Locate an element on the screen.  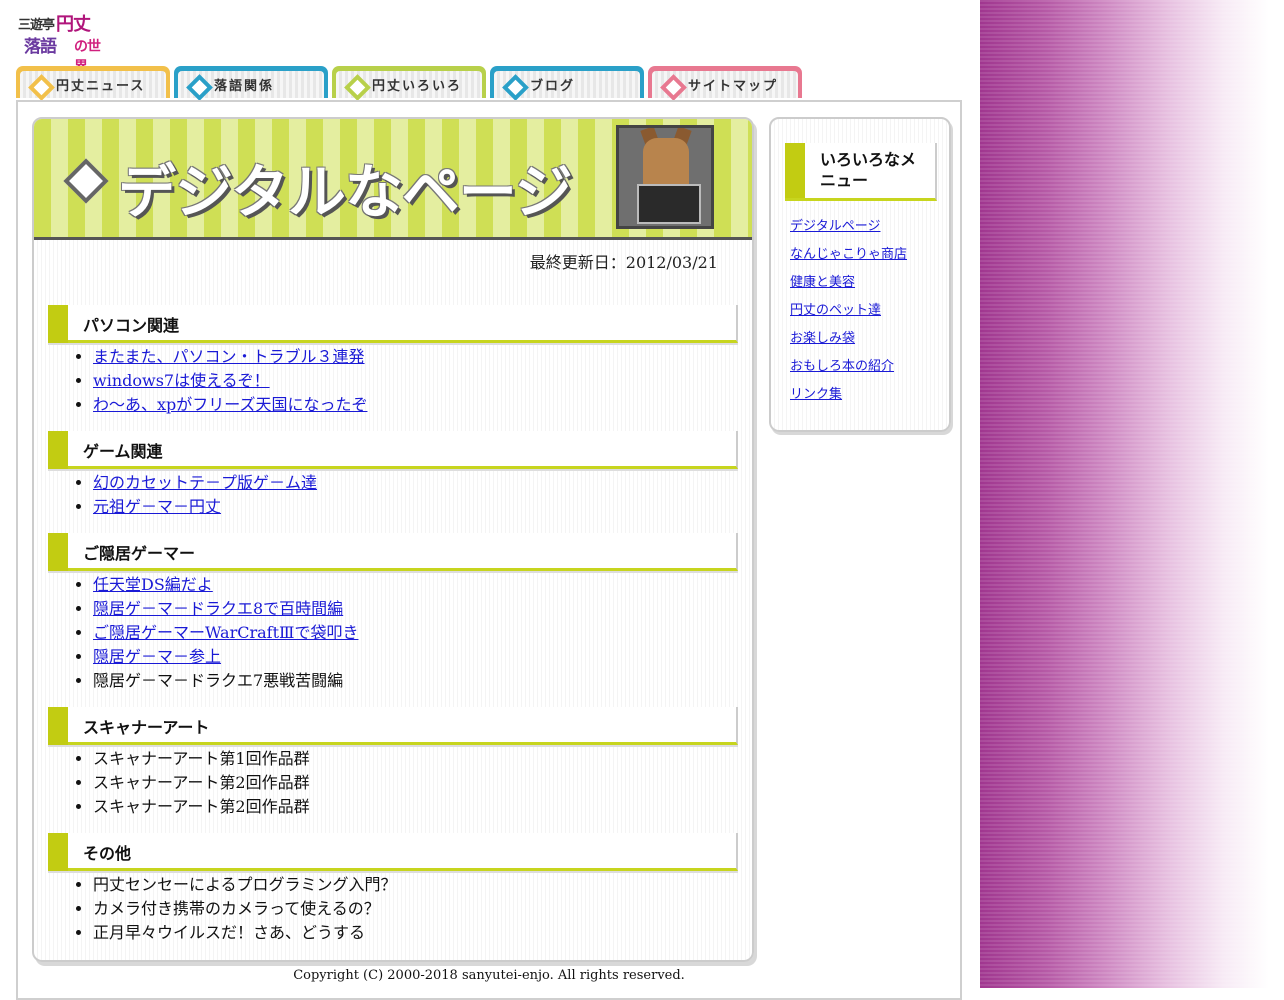
section-header: パソコン関連 is located at coordinates (393, 324).